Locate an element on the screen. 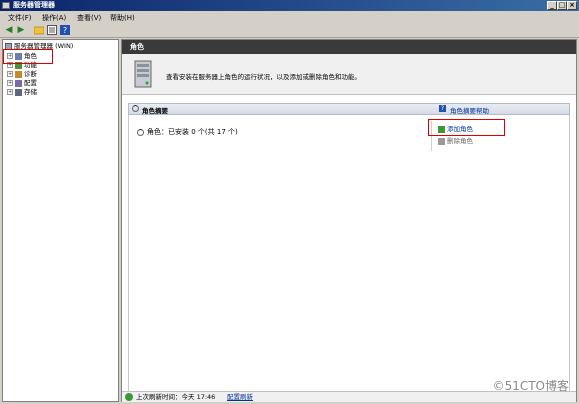  refresh-icon is located at coordinates (129, 397).